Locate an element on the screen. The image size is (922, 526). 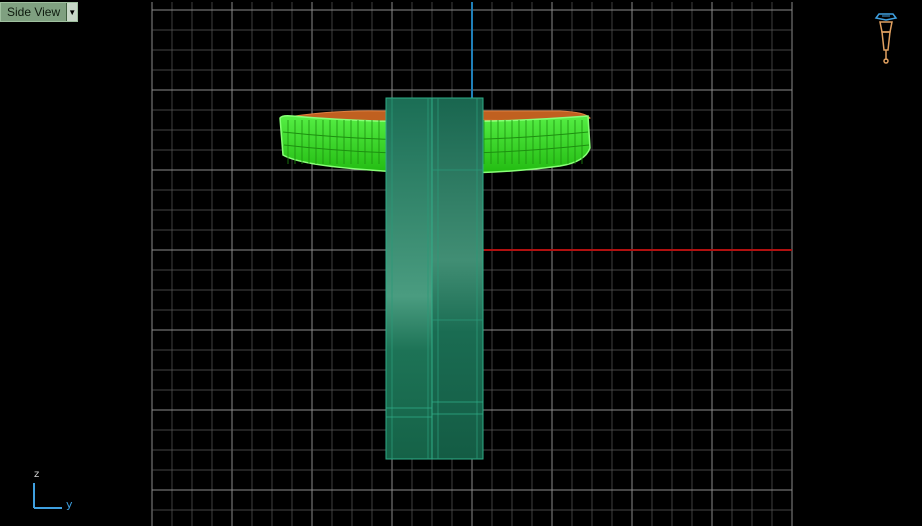
view-label: Side View is located at coordinates (33, 12).